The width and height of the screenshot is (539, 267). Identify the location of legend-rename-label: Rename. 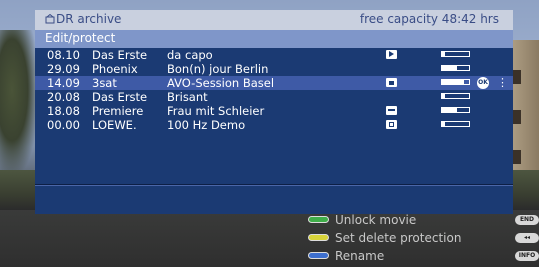
(360, 256).